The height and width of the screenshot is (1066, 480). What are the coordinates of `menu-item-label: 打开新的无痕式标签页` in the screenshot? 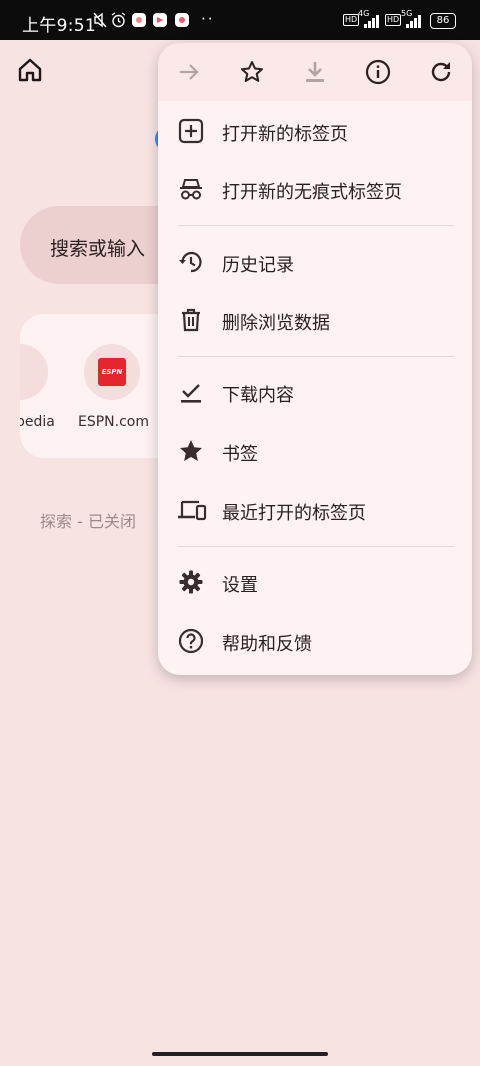 It's located at (312, 192).